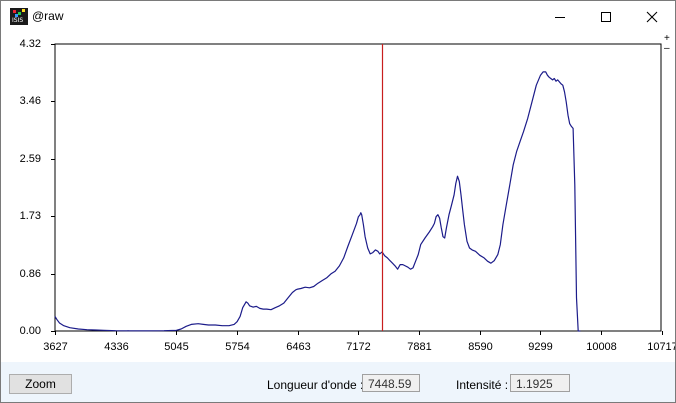  I want to click on intensity-value: 1.1925, so click(540, 383).